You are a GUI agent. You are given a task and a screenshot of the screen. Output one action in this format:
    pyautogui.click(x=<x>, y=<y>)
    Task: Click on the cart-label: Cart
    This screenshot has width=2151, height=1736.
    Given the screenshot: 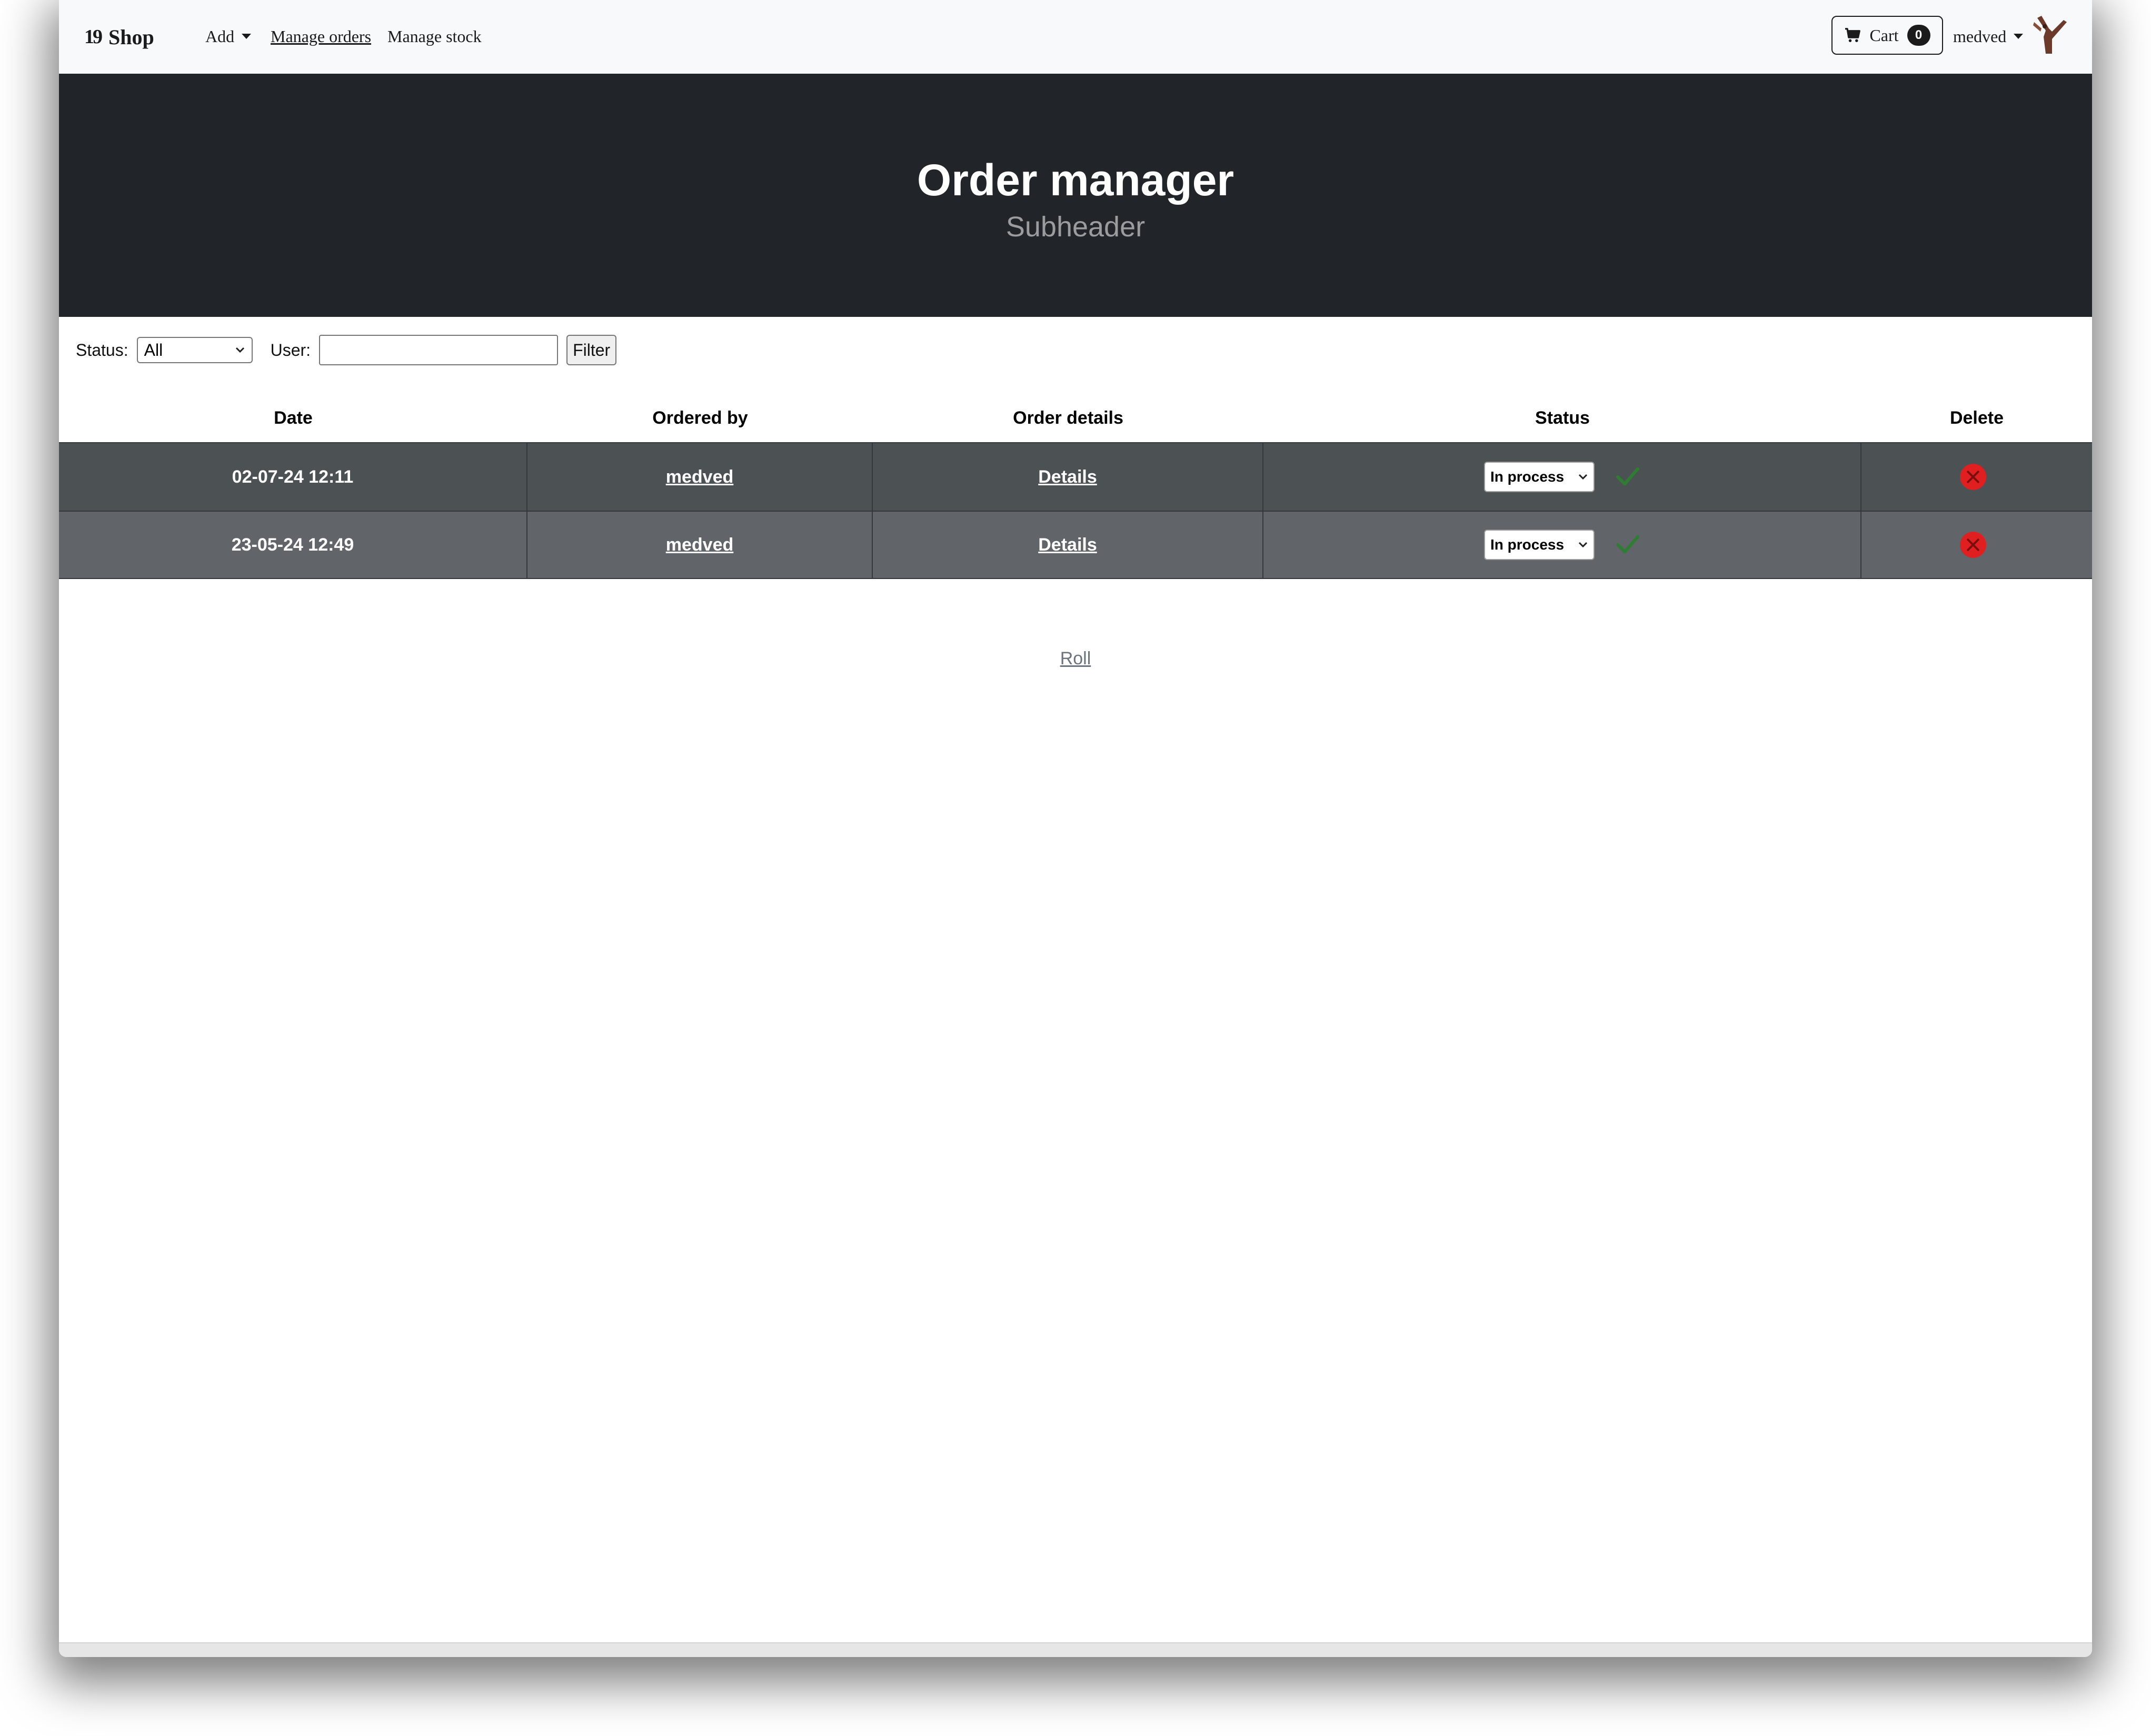 What is the action you would take?
    pyautogui.click(x=1884, y=35)
    